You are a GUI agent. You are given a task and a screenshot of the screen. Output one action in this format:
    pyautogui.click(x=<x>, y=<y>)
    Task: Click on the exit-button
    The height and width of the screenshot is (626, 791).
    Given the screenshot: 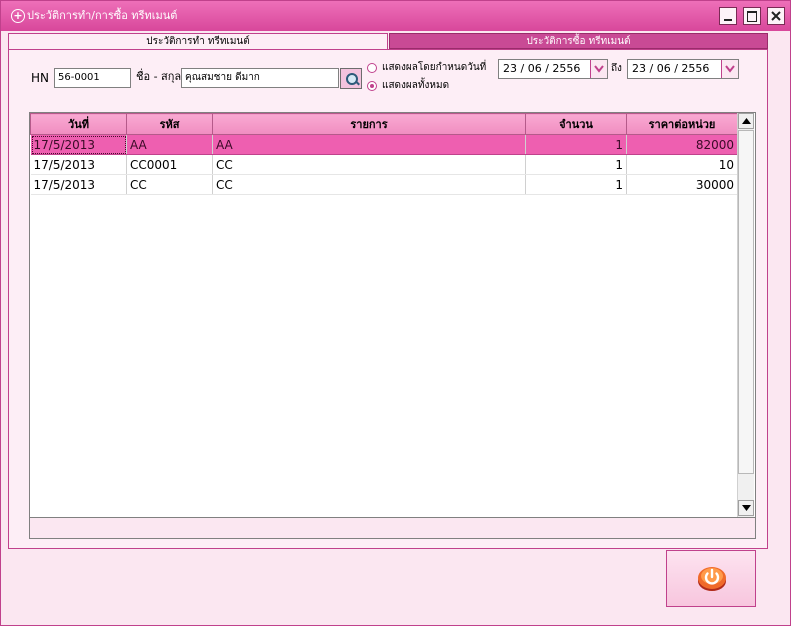 What is the action you would take?
    pyautogui.click(x=711, y=578)
    